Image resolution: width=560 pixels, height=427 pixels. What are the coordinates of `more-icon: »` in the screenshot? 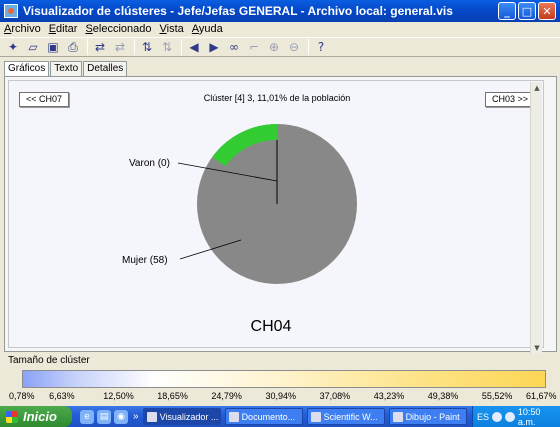 It's located at (136, 416).